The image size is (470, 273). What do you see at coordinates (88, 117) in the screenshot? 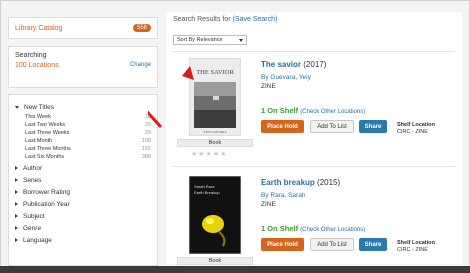
I see `facet-option: This Week 18` at bounding box center [88, 117].